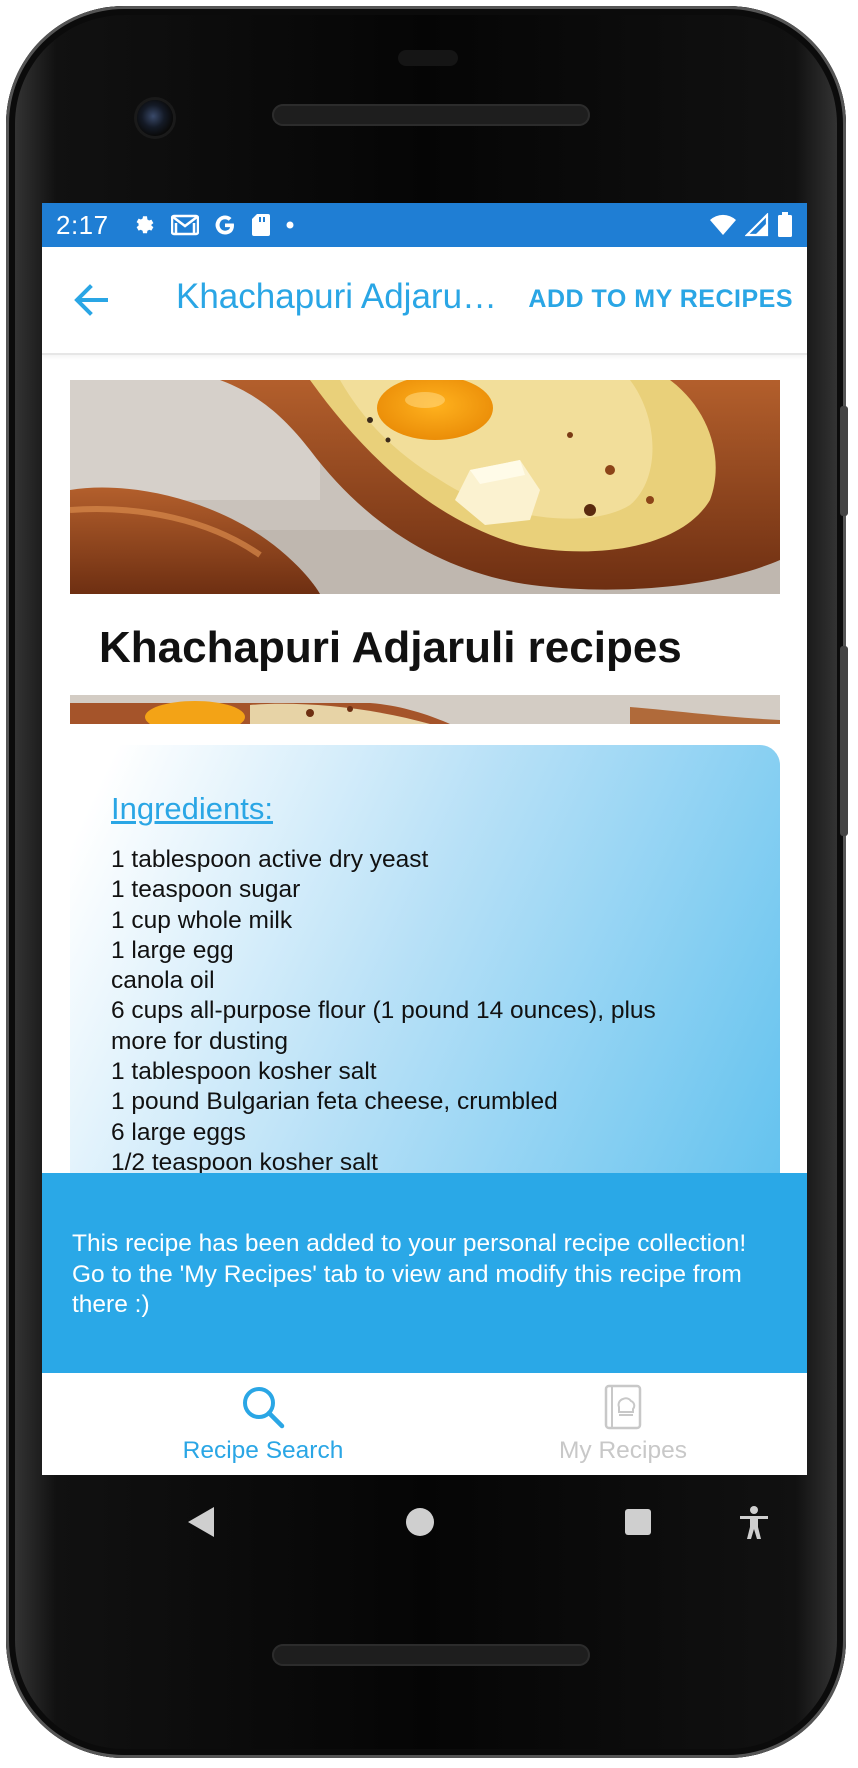 The width and height of the screenshot is (858, 1768). What do you see at coordinates (424, 225) in the screenshot?
I see `status-bar: 2:17` at bounding box center [424, 225].